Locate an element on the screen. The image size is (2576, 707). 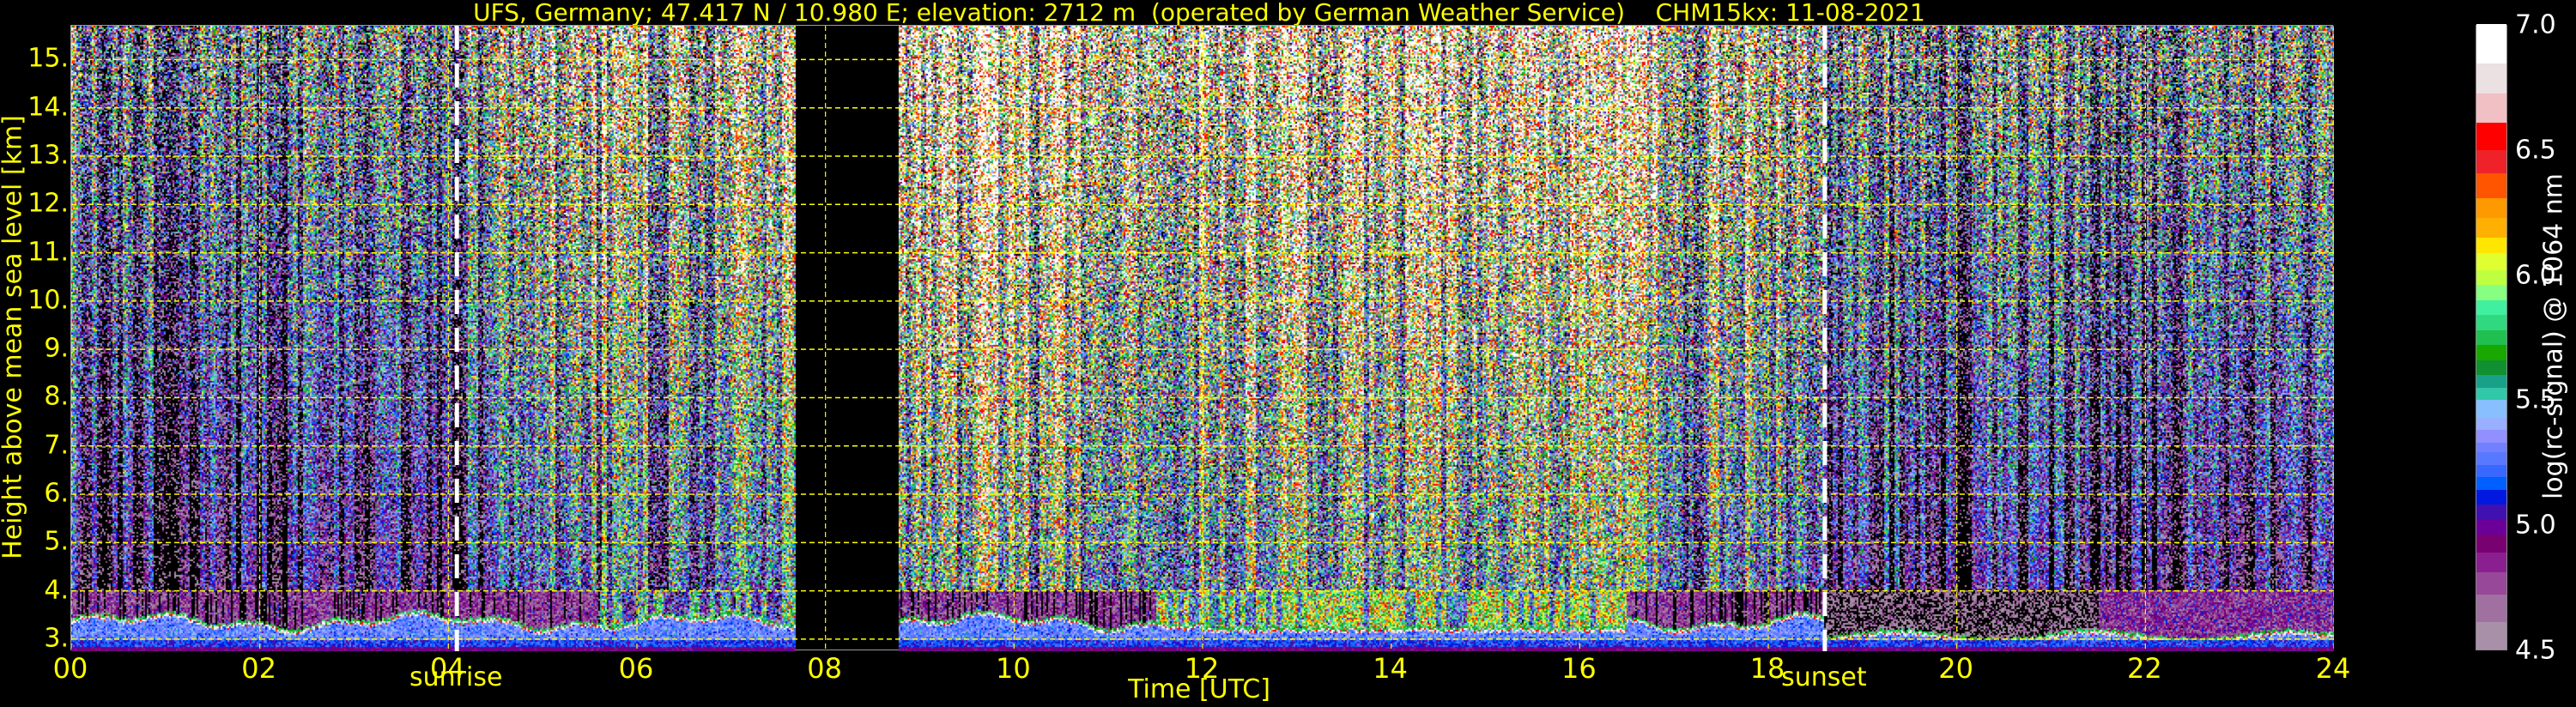
colorbar is located at coordinates (2491, 336).